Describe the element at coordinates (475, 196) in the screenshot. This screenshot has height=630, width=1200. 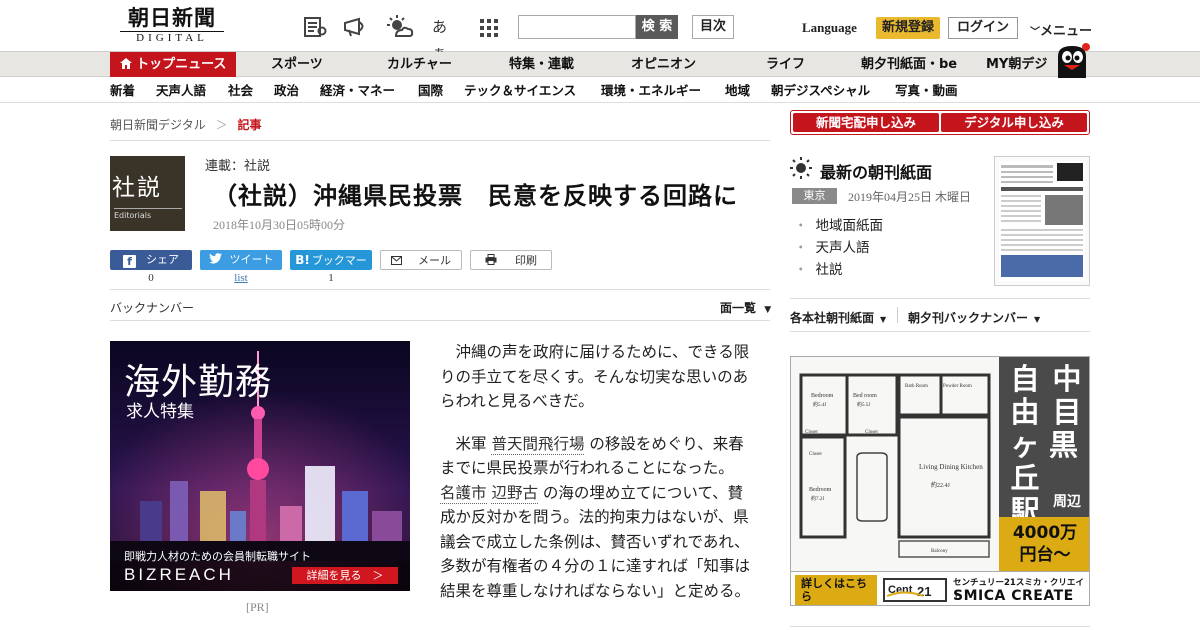
I see `article-title: （社説）沖縄県民投票 民意を反映する回路に` at that location.